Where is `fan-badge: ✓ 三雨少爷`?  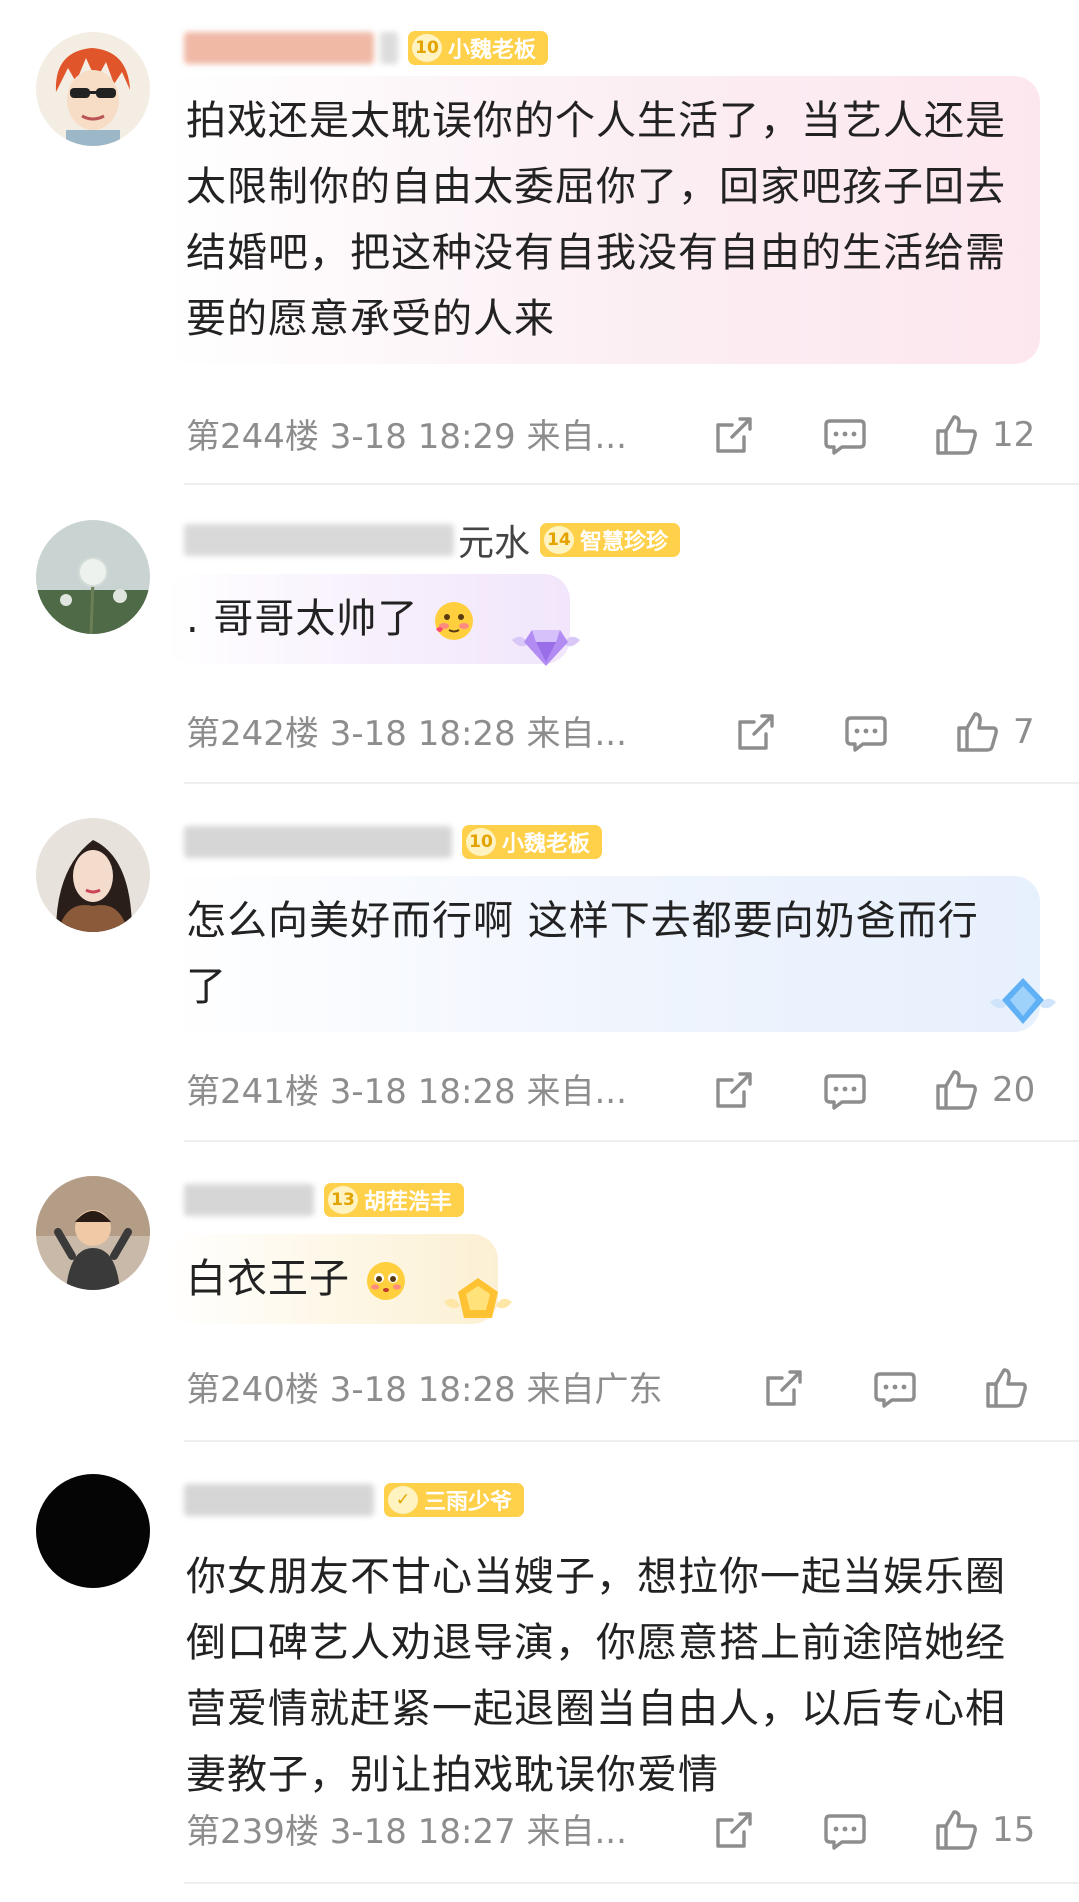
fan-badge: ✓ 三雨少爷 is located at coordinates (454, 1500).